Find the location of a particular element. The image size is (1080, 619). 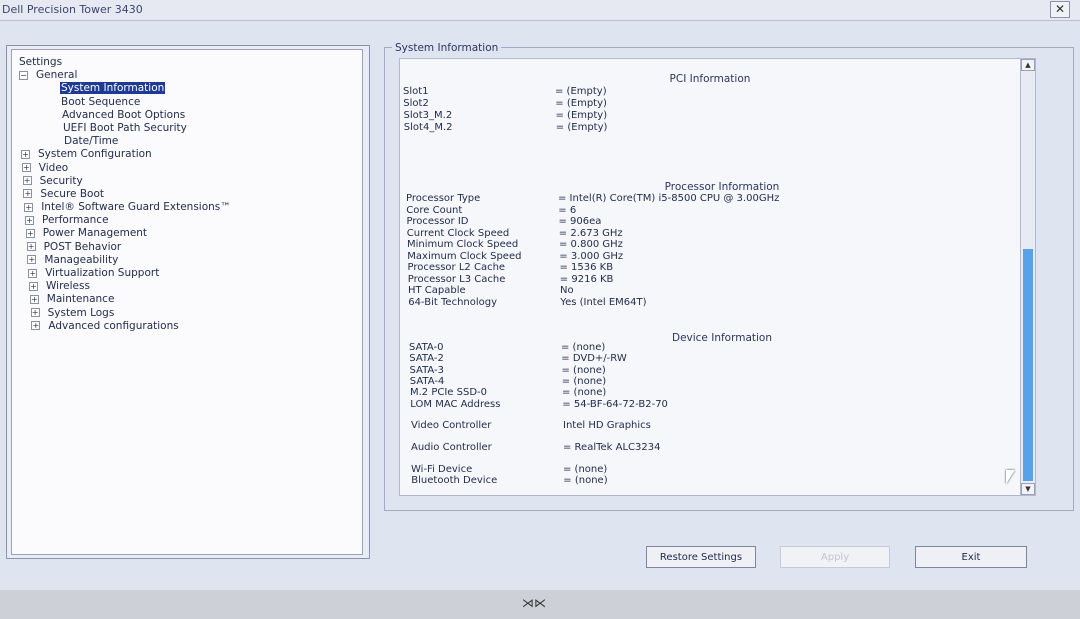

info-key: Wi-Fi Device is located at coordinates (442, 469).